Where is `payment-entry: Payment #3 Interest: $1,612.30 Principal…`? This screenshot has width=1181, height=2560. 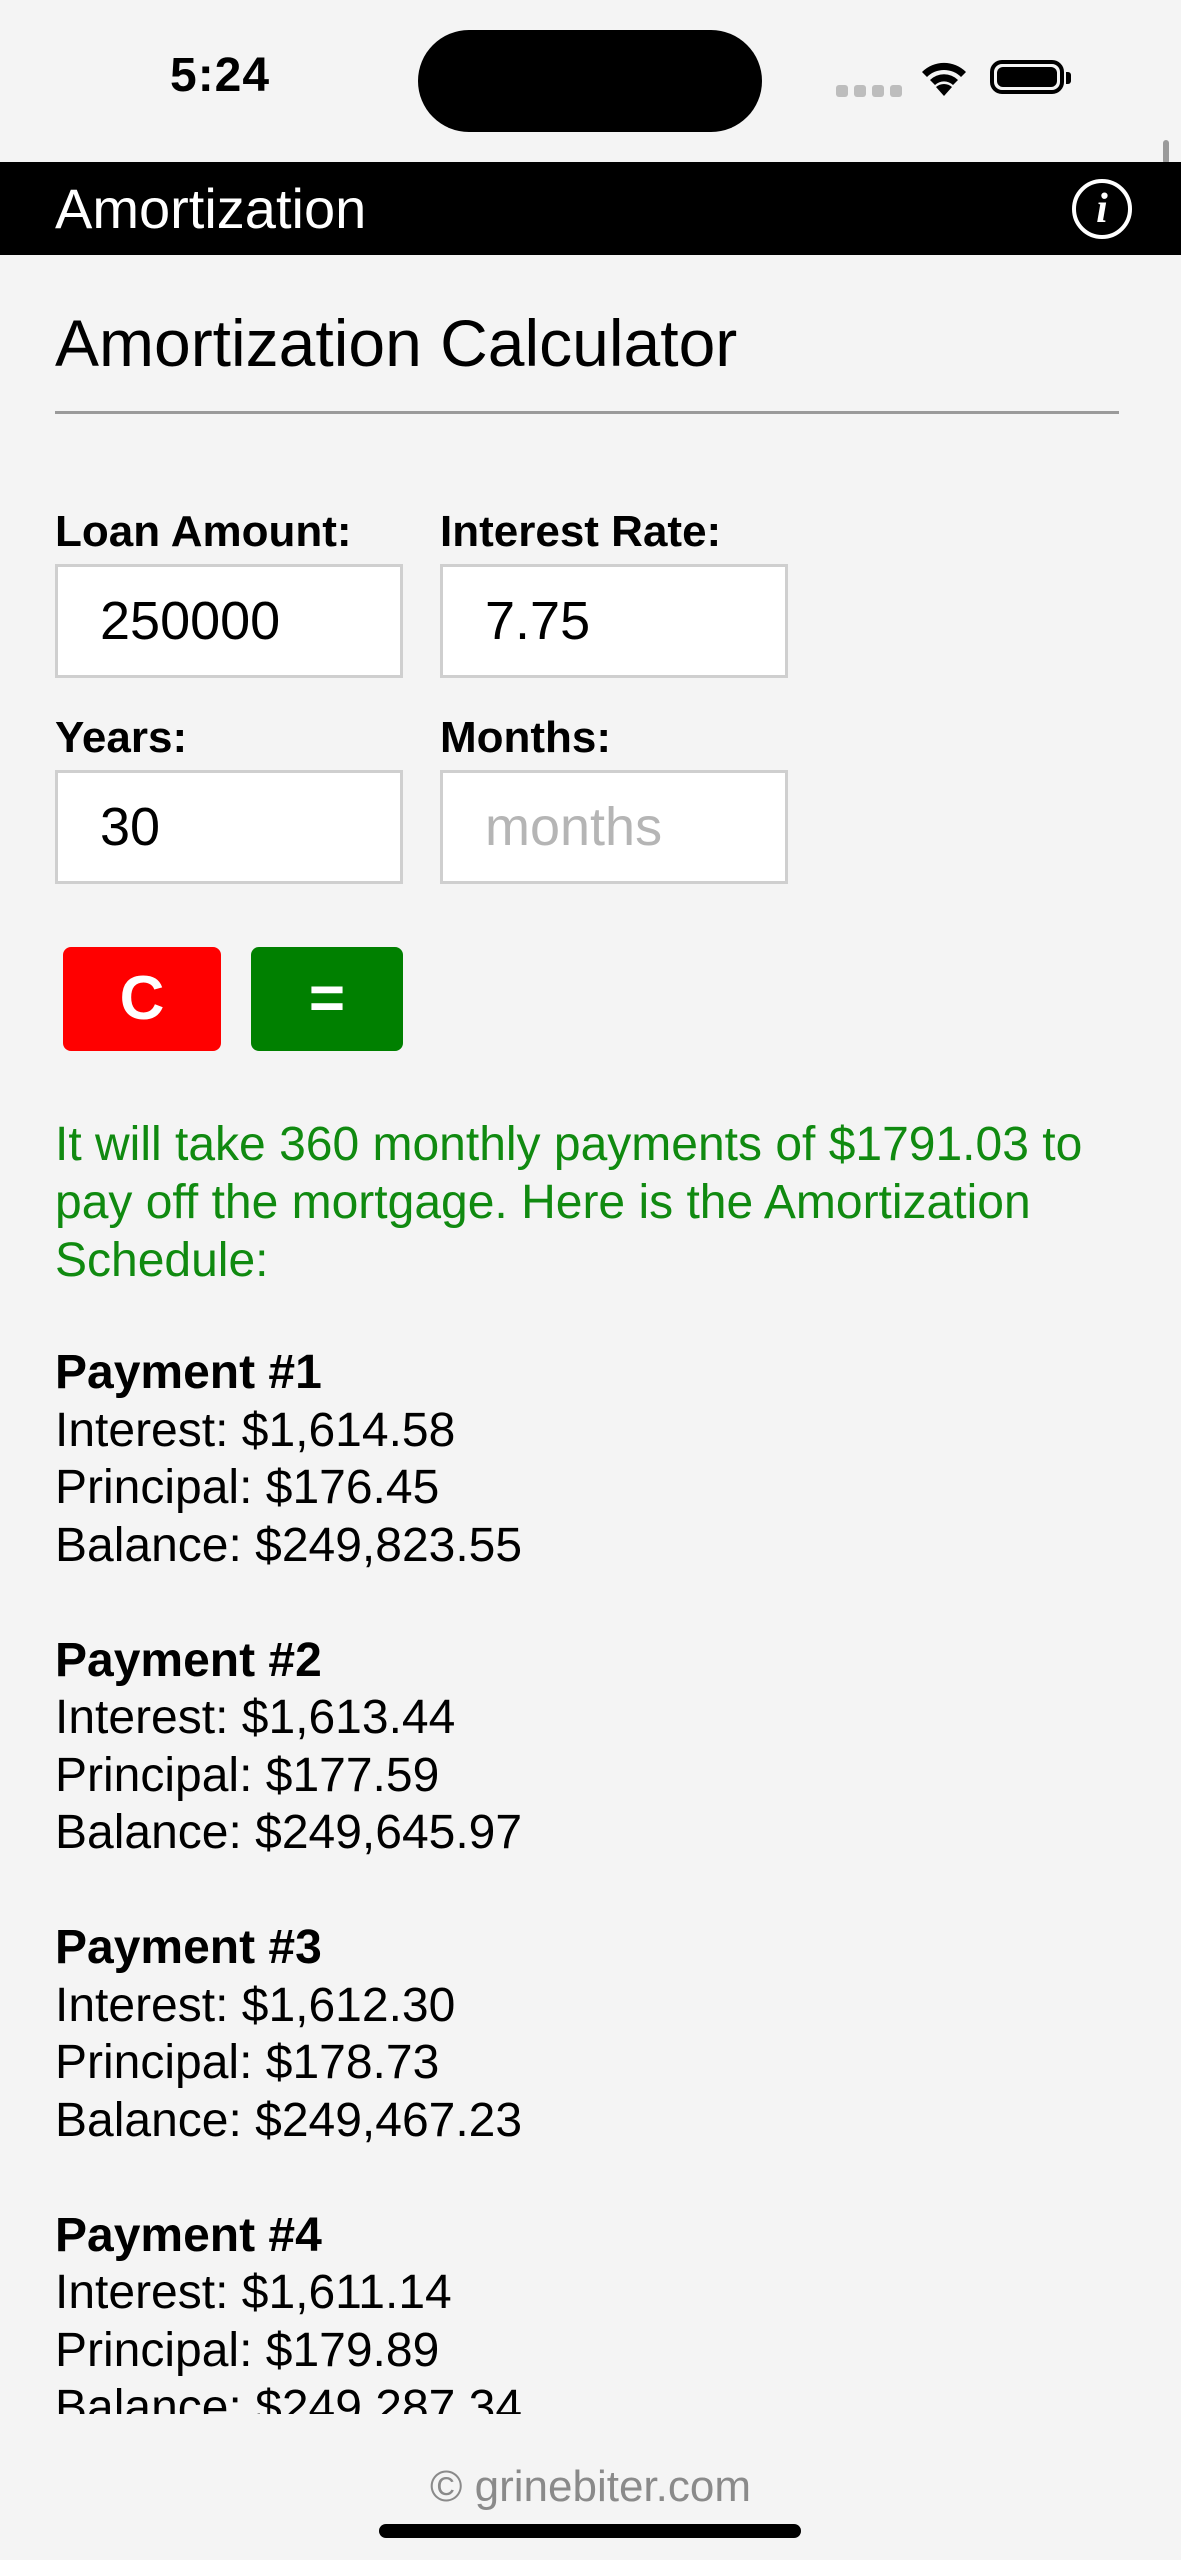 payment-entry: Payment #3 Interest: $1,612.30 Principal… is located at coordinates (590, 2034).